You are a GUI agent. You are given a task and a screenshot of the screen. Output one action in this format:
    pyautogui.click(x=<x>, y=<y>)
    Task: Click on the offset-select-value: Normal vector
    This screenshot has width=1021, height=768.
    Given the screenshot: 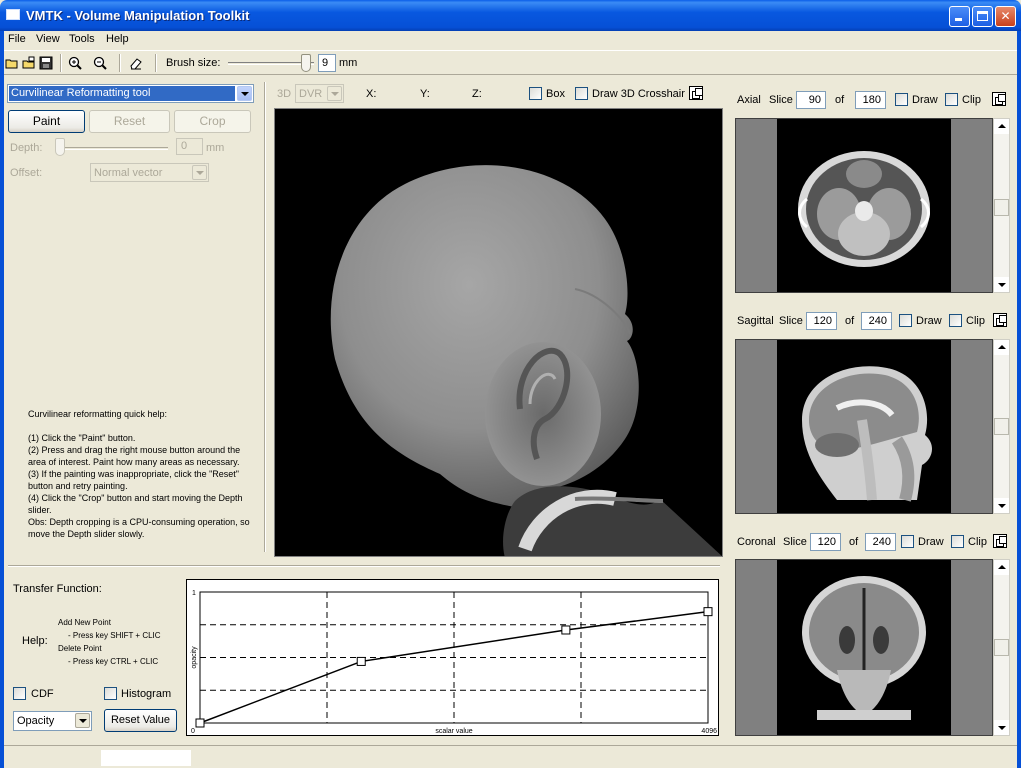 What is the action you would take?
    pyautogui.click(x=128, y=173)
    